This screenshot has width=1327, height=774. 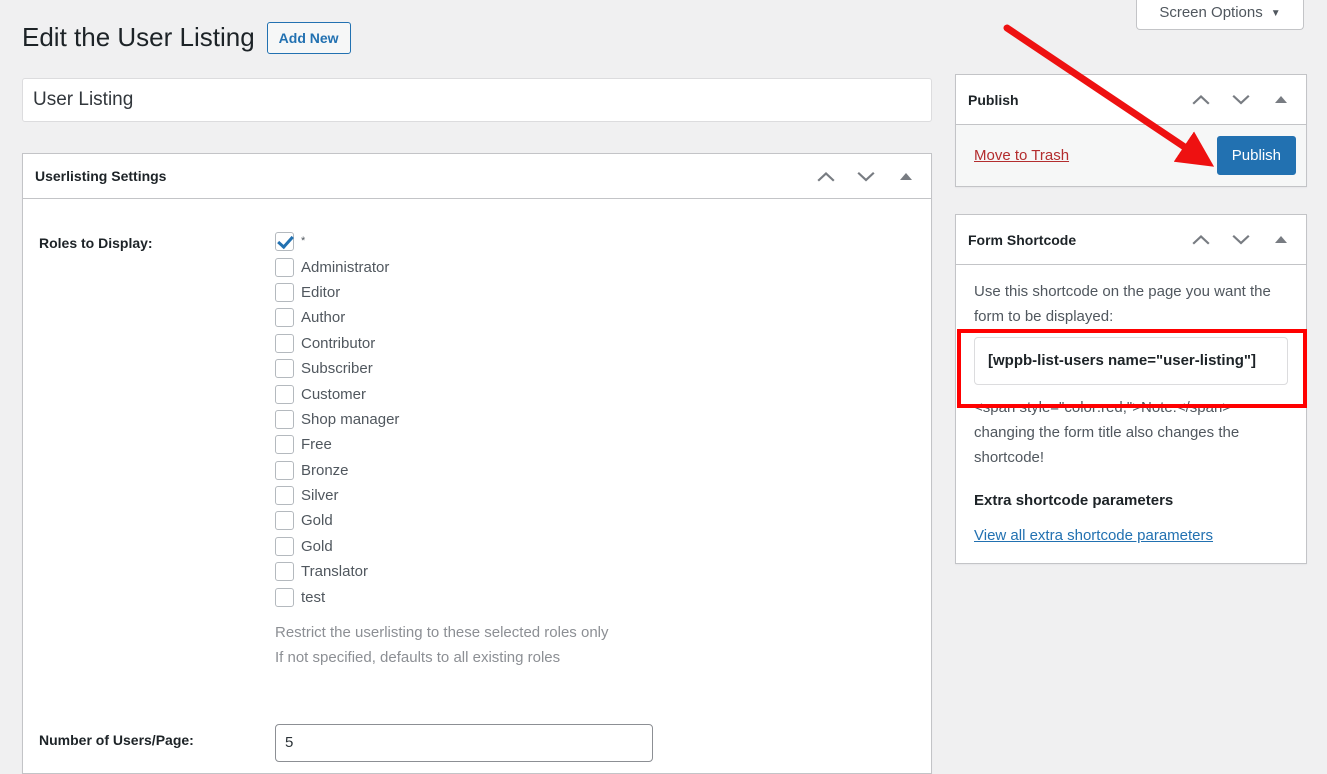 I want to click on role-checkbox-item: Author, so click(x=603, y=317).